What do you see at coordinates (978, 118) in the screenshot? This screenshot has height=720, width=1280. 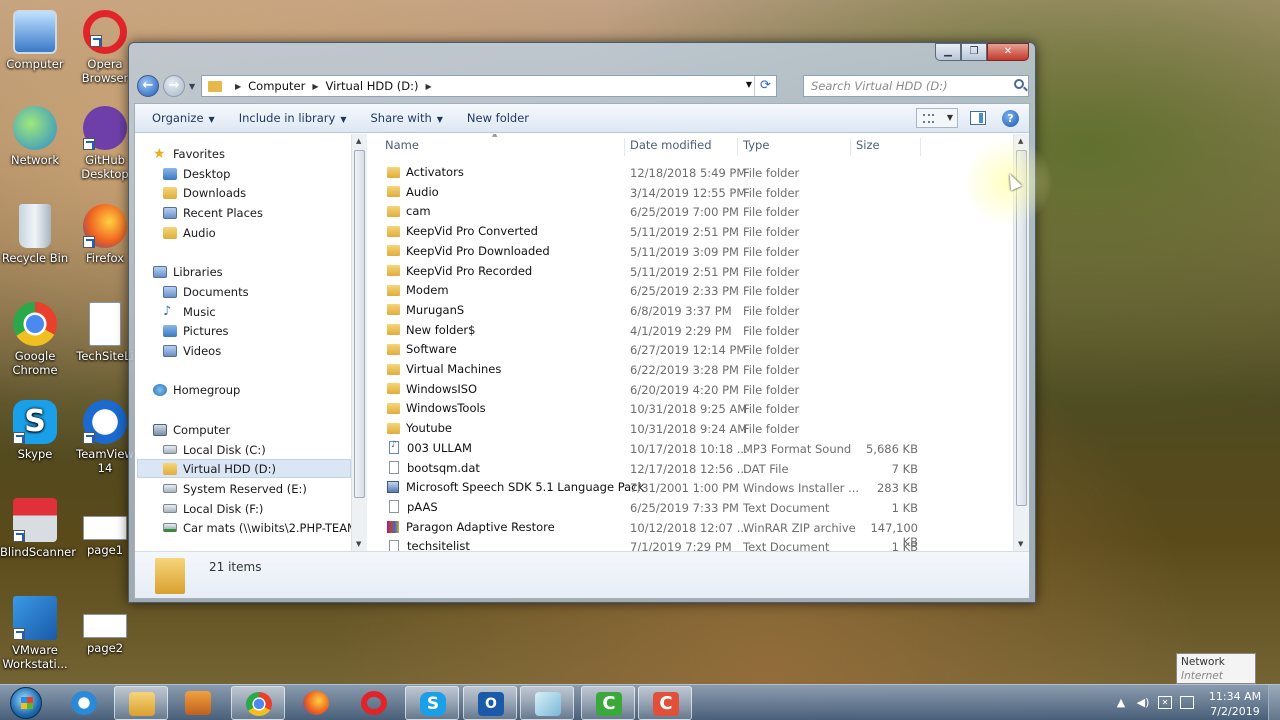 I see `preview-pane-icon` at bounding box center [978, 118].